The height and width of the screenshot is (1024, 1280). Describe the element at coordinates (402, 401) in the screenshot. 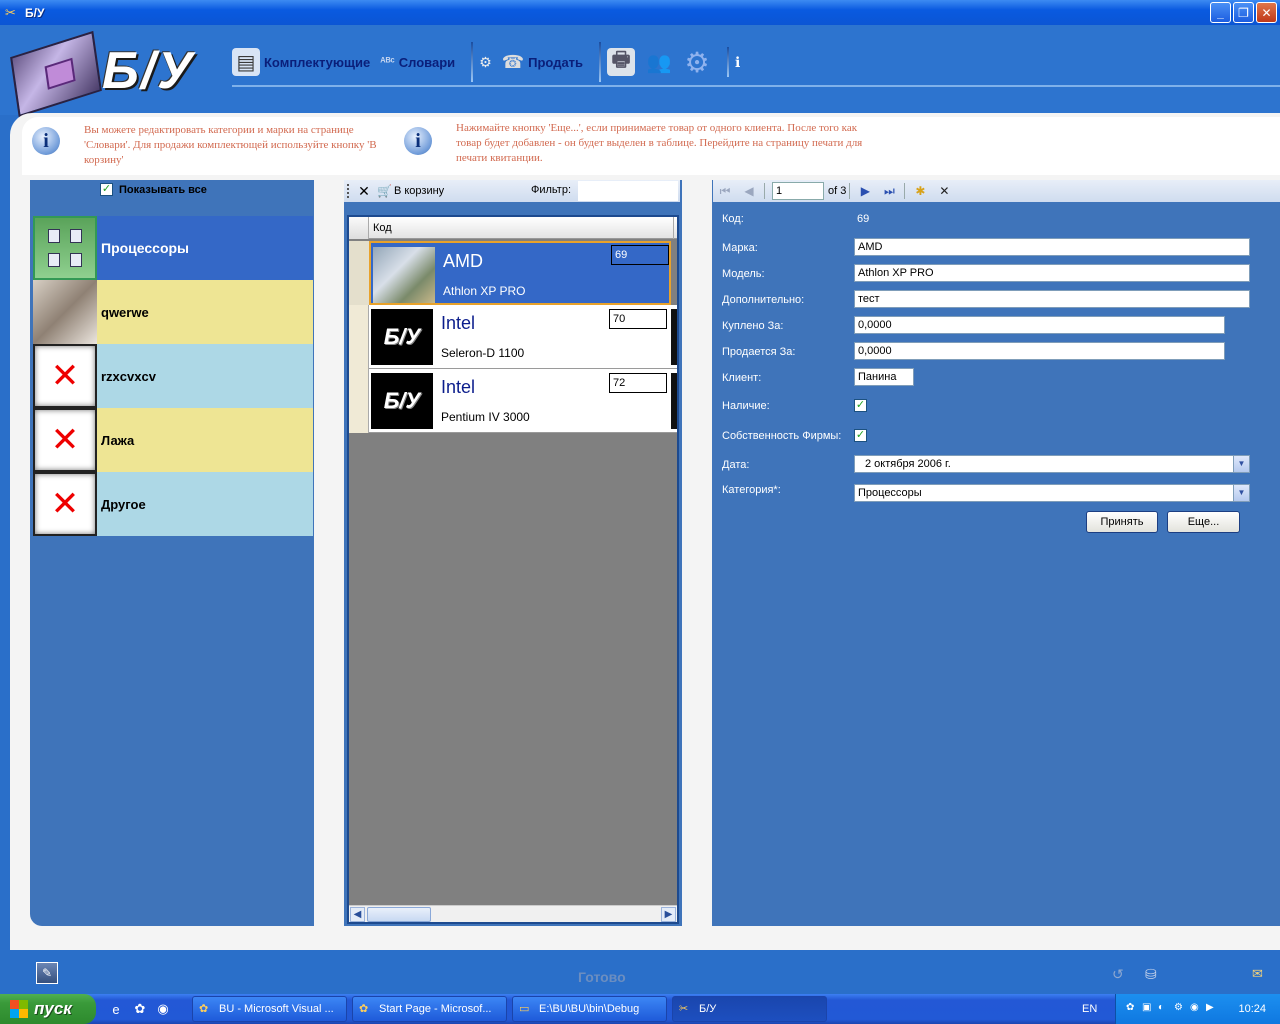

I see `product-logo-image: Б/У` at that location.